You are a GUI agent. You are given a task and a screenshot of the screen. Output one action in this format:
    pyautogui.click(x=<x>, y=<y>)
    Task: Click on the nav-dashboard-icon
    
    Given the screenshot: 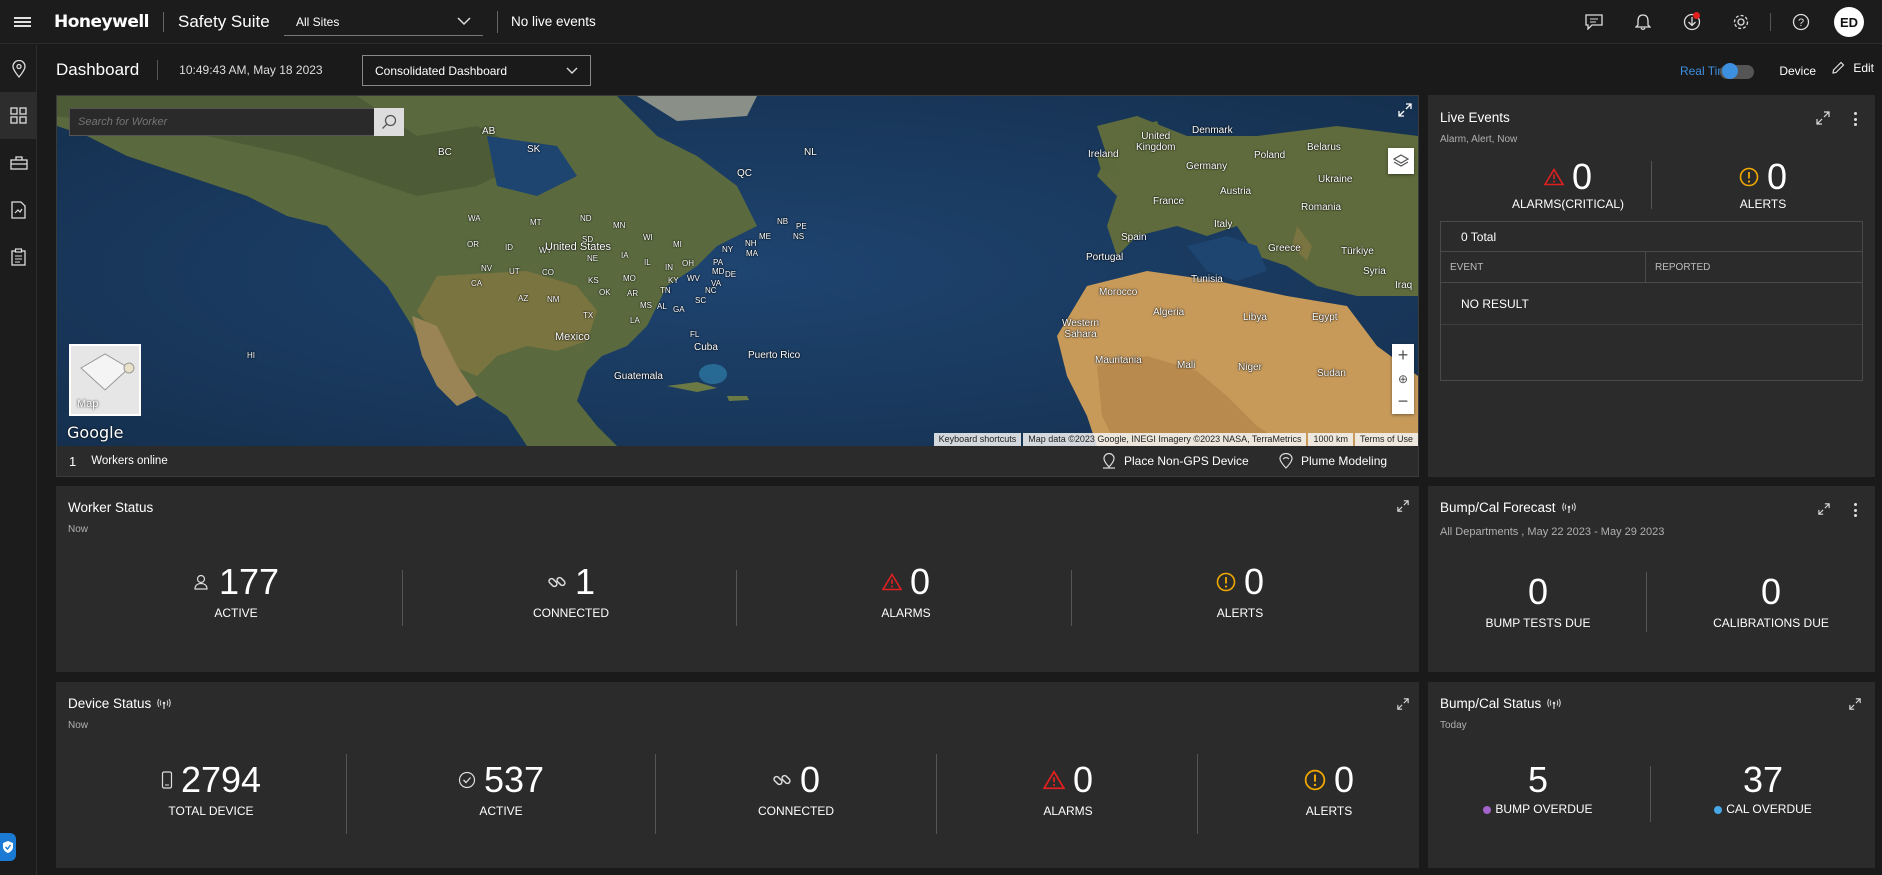 What is the action you would take?
    pyautogui.click(x=18, y=115)
    